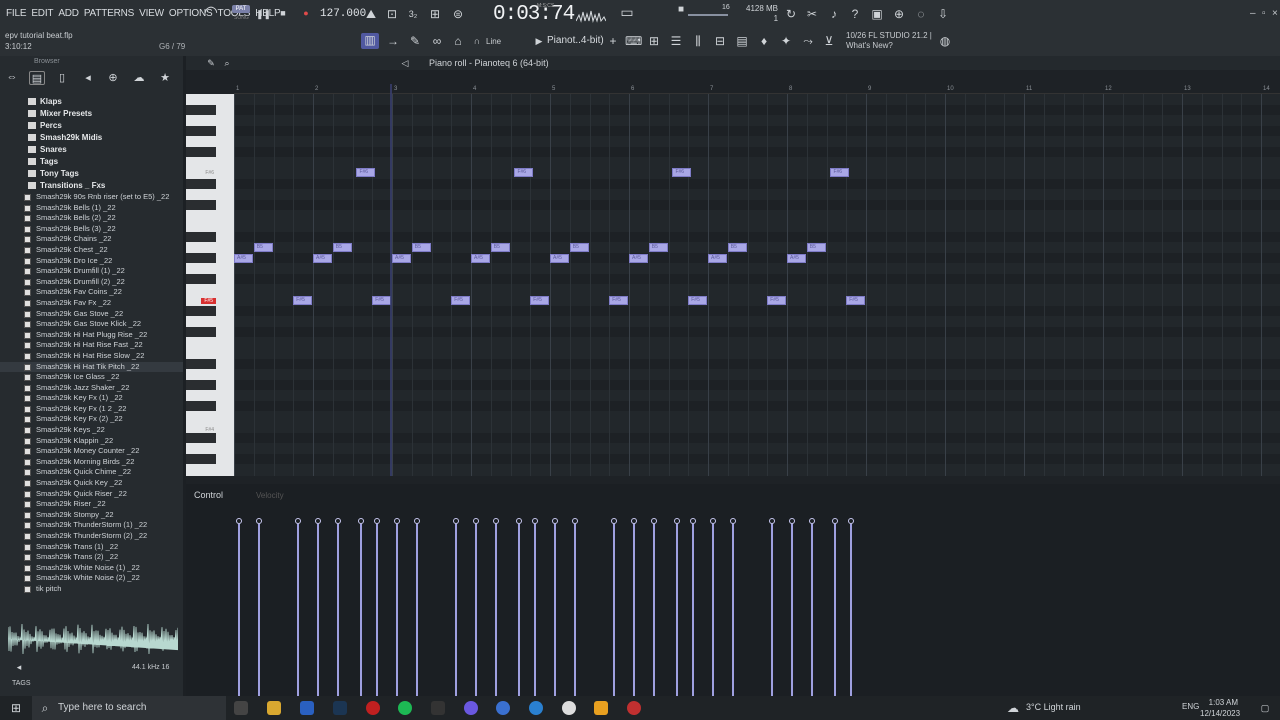 The image size is (1280, 720). I want to click on playhead, so click(391, 280).